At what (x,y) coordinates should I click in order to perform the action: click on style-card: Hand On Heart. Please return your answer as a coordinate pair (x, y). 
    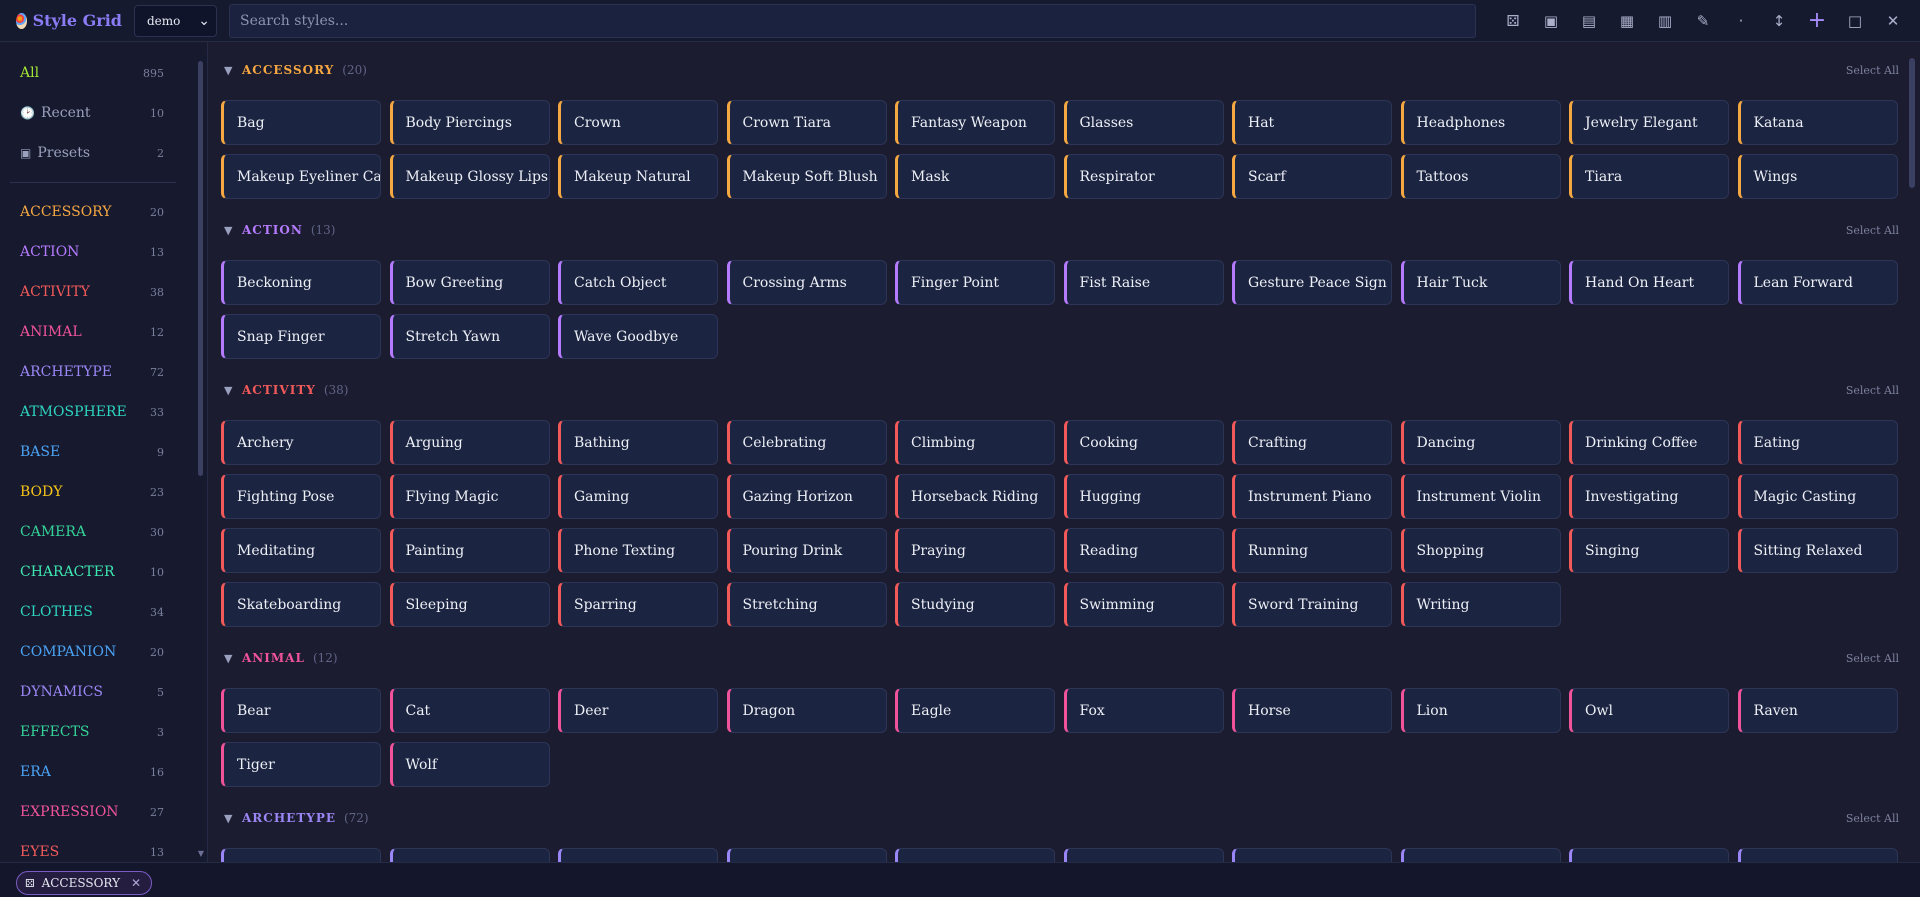
    Looking at the image, I should click on (1649, 282).